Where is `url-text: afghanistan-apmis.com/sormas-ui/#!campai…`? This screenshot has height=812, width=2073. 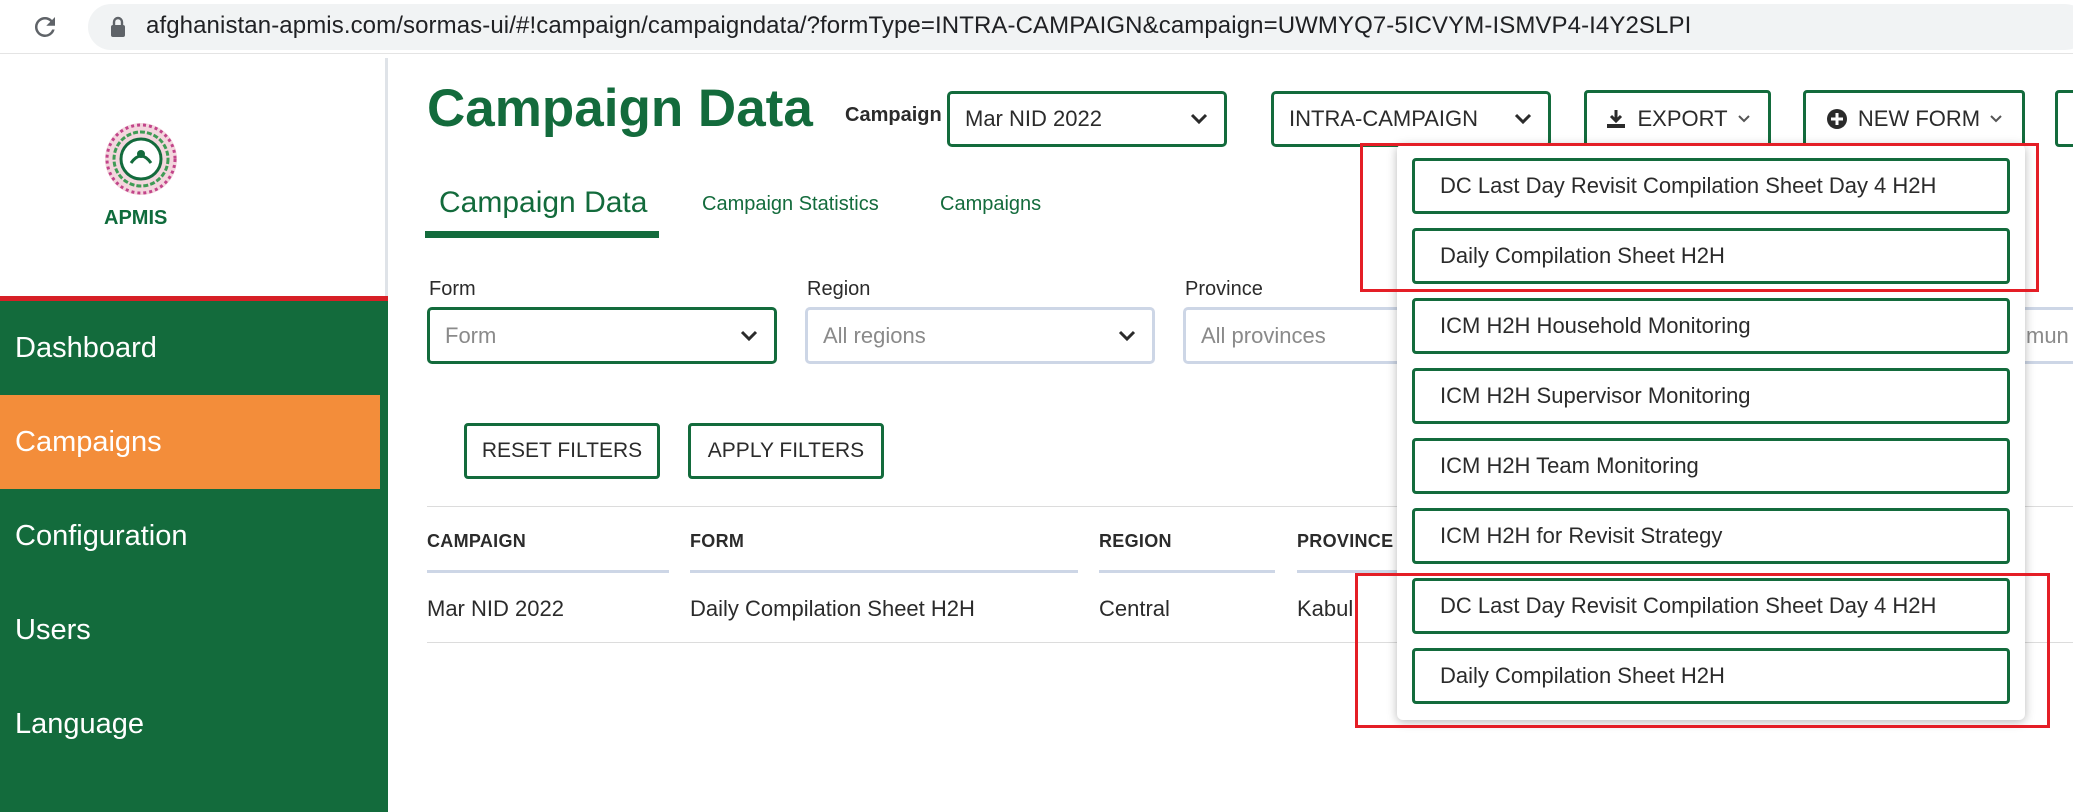 url-text: afghanistan-apmis.com/sormas-ui/#!campai… is located at coordinates (918, 26).